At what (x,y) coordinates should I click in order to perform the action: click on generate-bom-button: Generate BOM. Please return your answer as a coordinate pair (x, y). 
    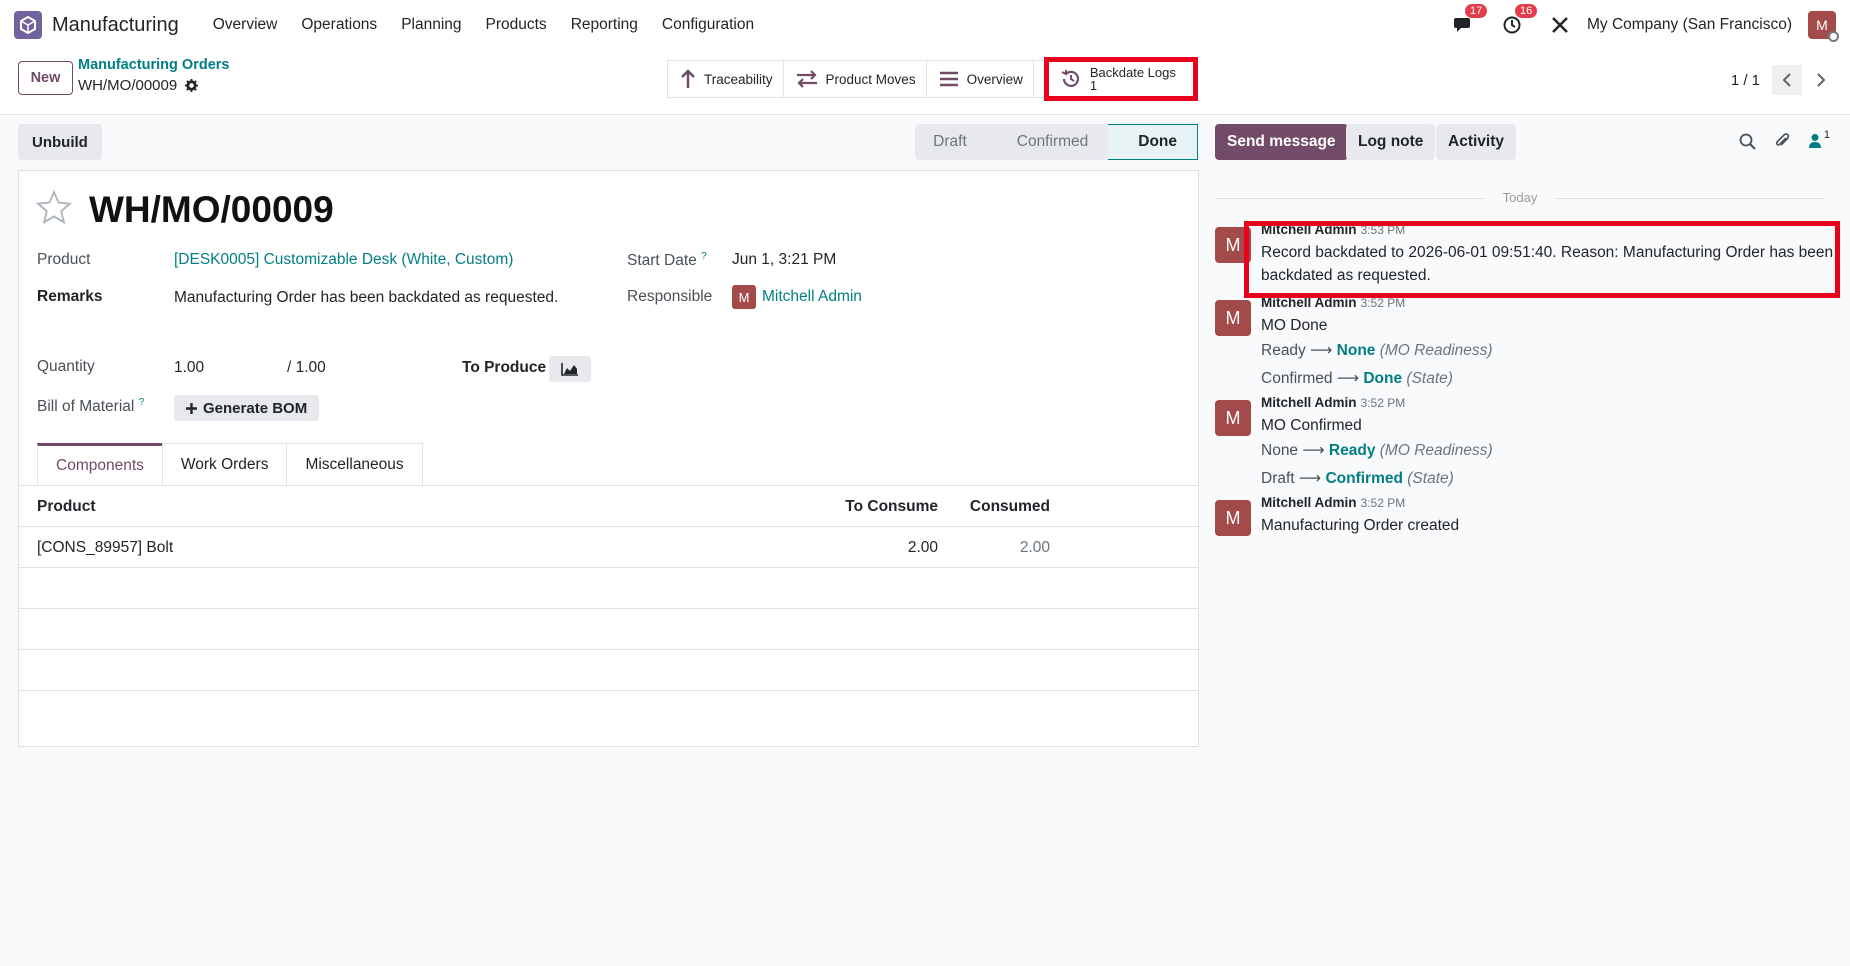
    Looking at the image, I should click on (247, 408).